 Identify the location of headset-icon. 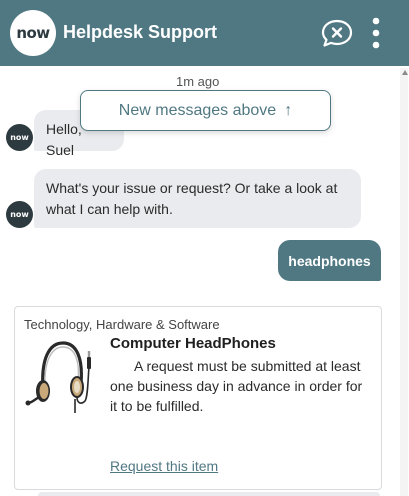
(58, 377).